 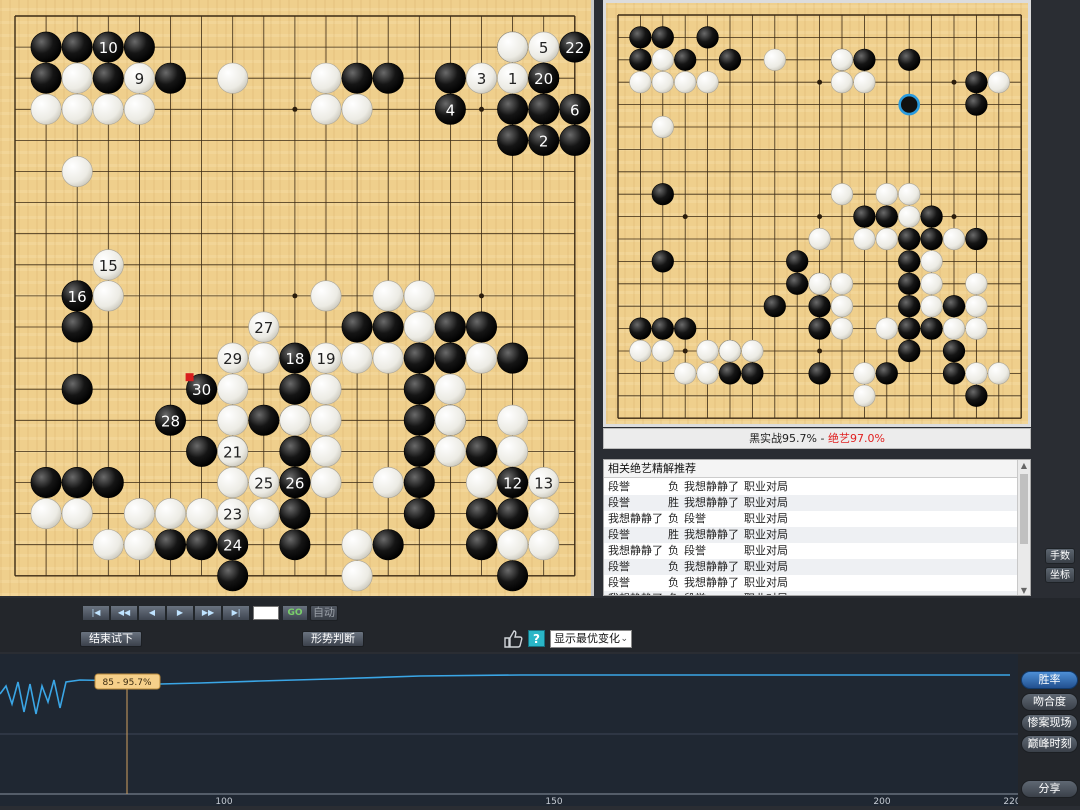 I want to click on situation-judge-button: 形势判断, so click(x=333, y=639).